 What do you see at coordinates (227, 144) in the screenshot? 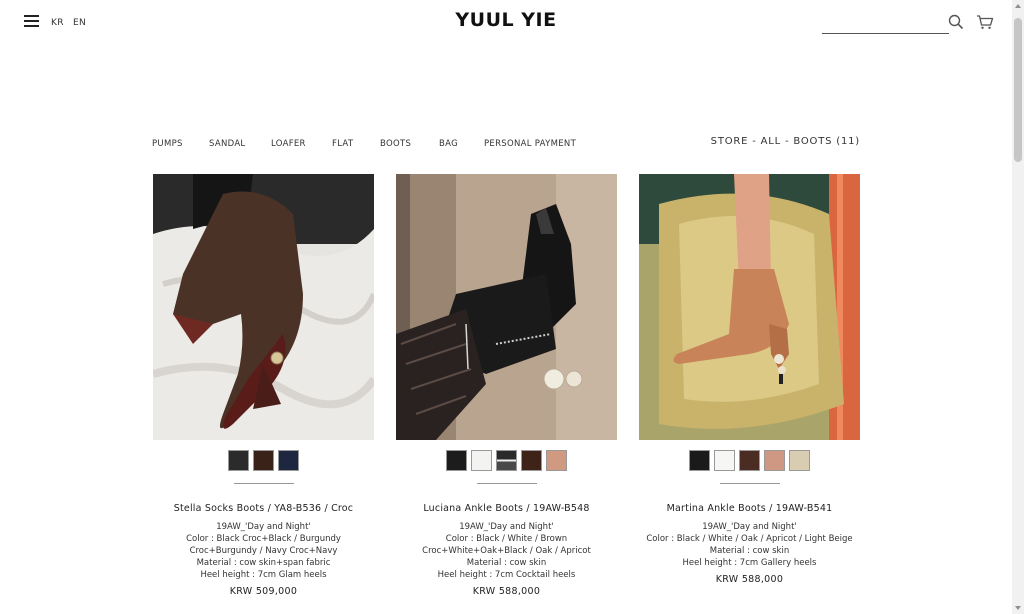
I see `category-sandal: SANDAL` at bounding box center [227, 144].